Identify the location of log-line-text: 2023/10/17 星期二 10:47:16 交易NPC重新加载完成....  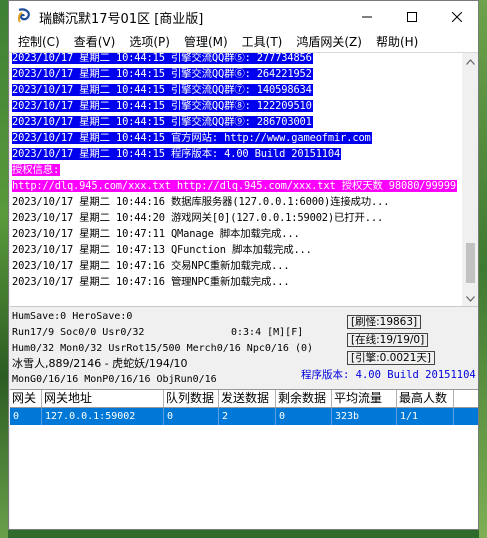
(151, 266).